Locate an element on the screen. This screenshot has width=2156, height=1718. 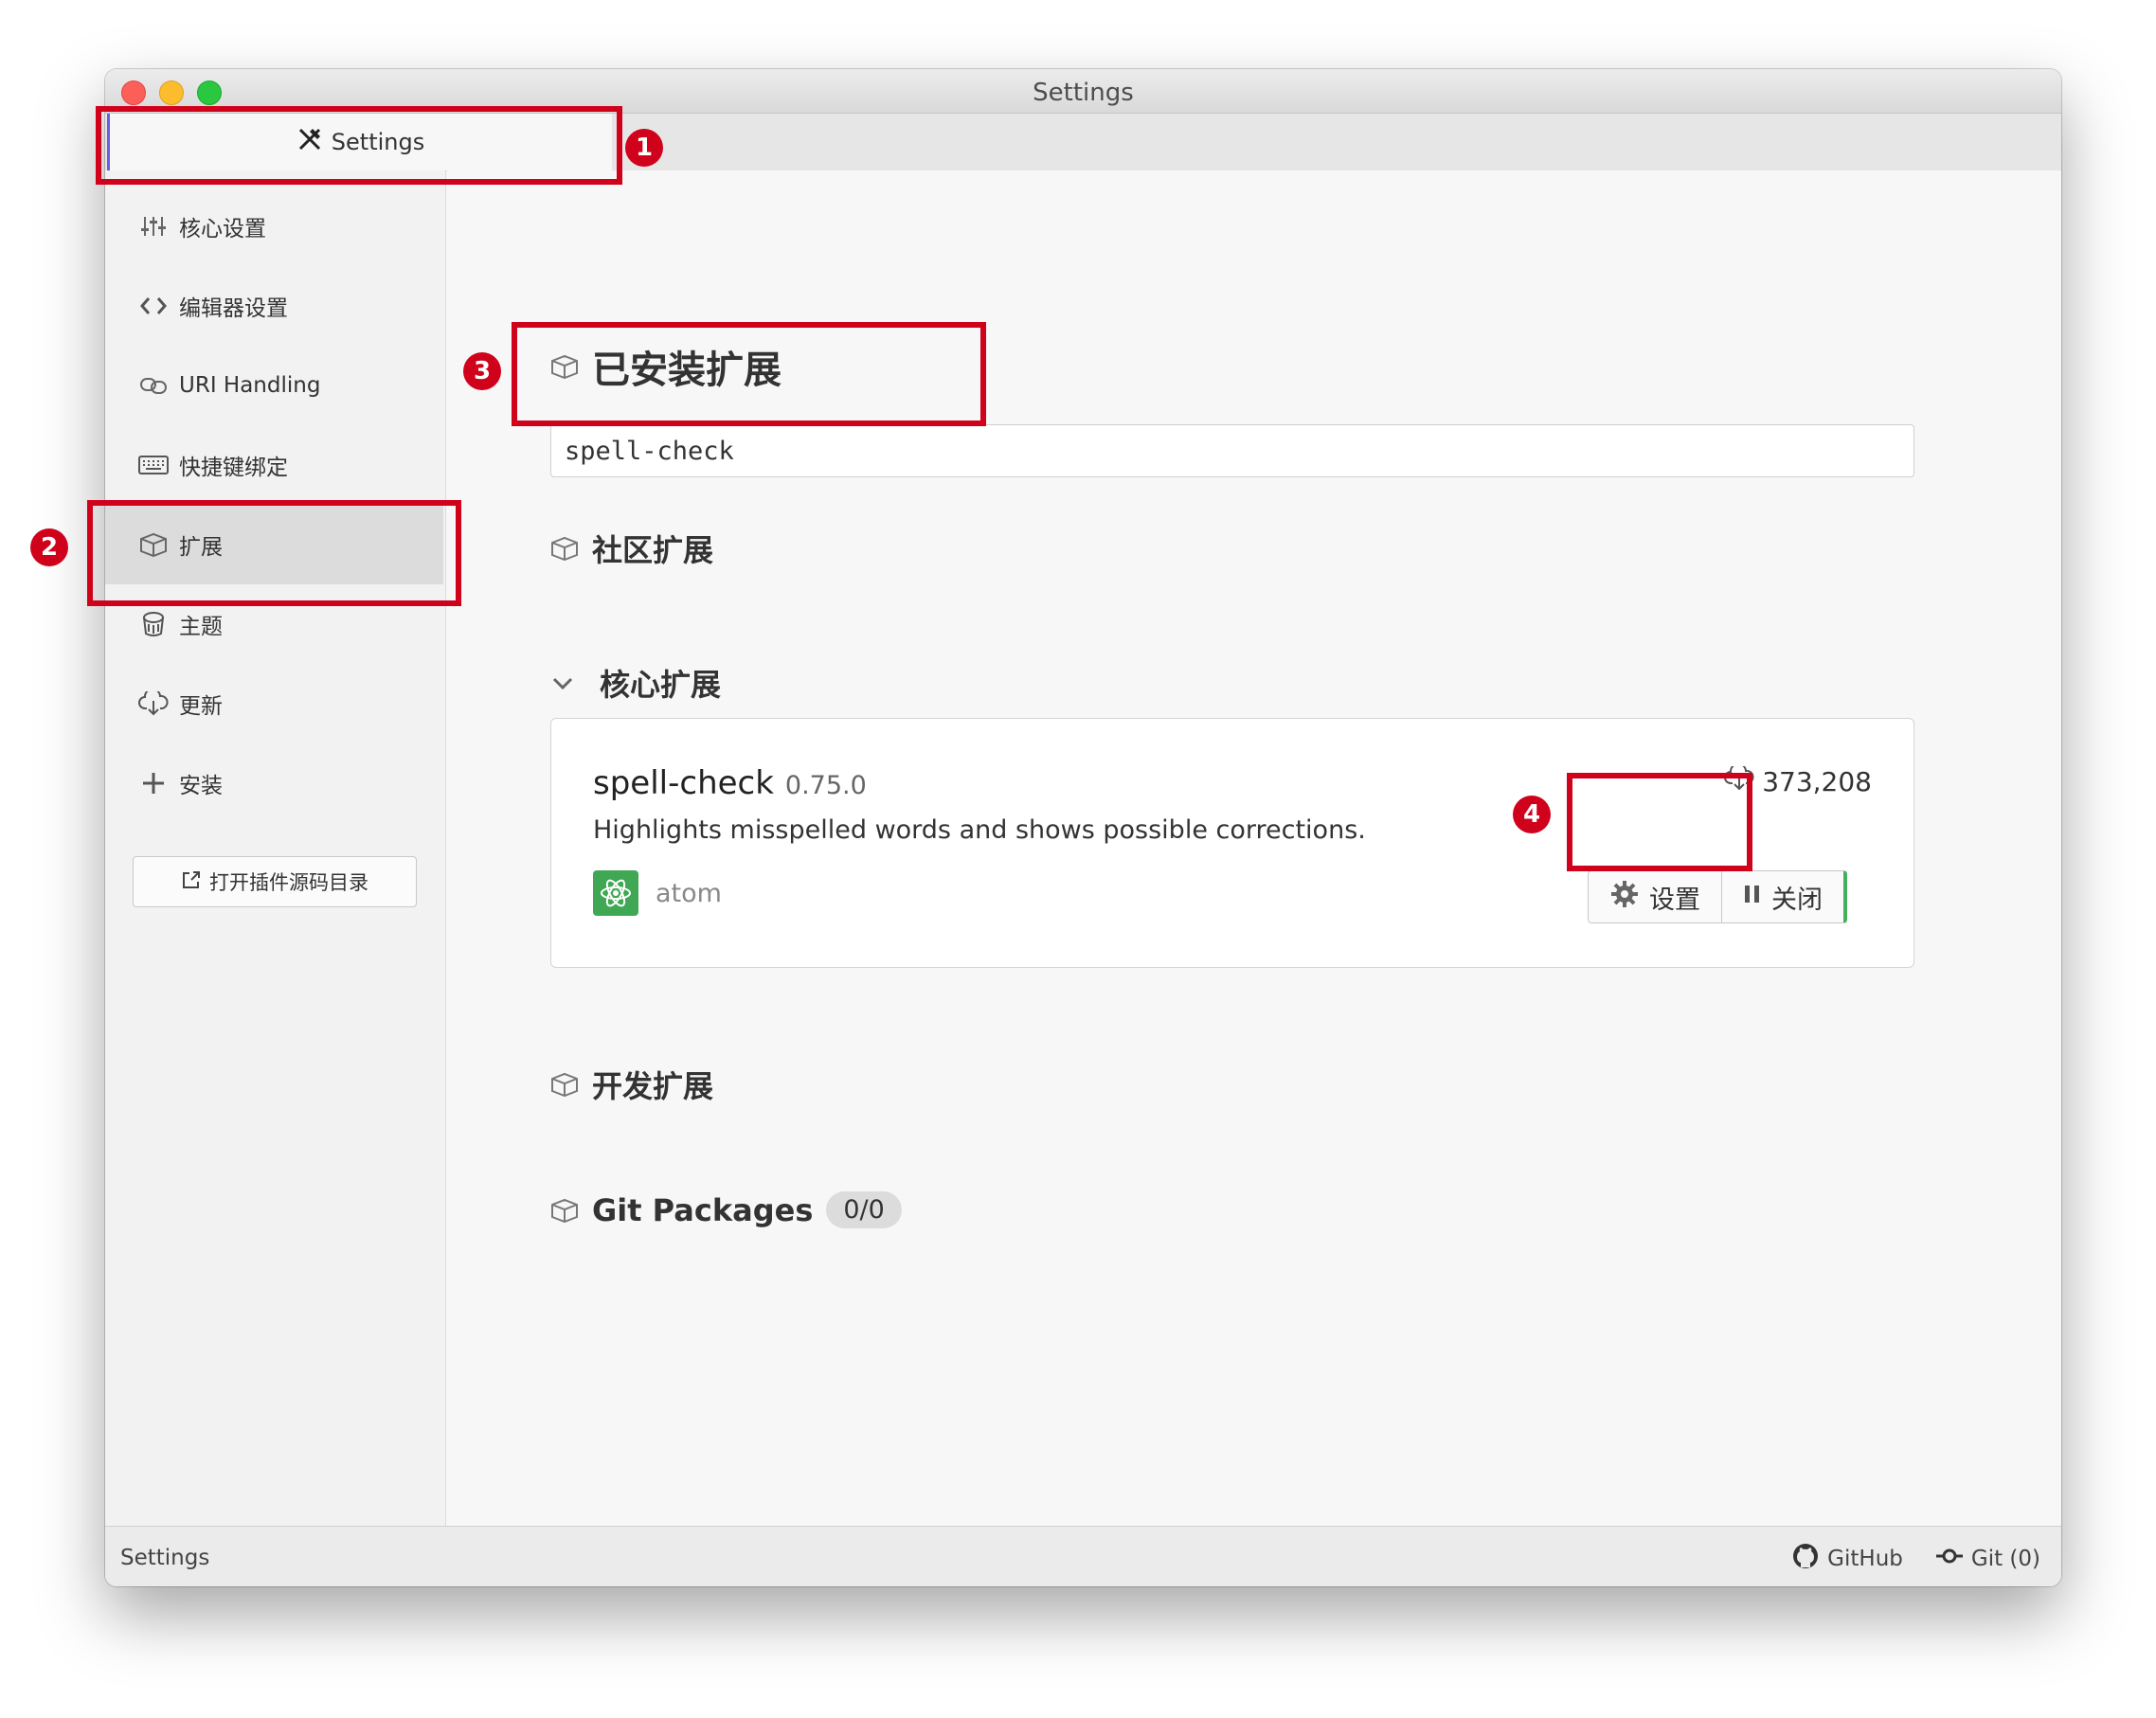
sidebar-item-install: 安装 is located at coordinates (275, 783).